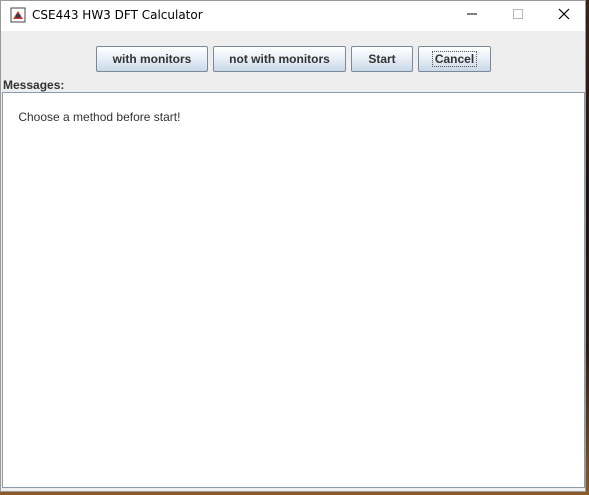  Describe the element at coordinates (34, 85) in the screenshot. I see `messages-label: Messages:` at that location.